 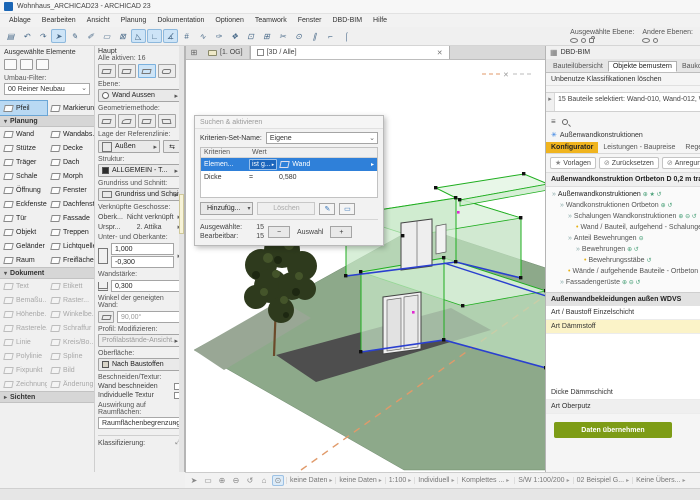 What do you see at coordinates (139, 95) in the screenshot?
I see `layer-select: Wand Aussen ▸` at bounding box center [139, 95].